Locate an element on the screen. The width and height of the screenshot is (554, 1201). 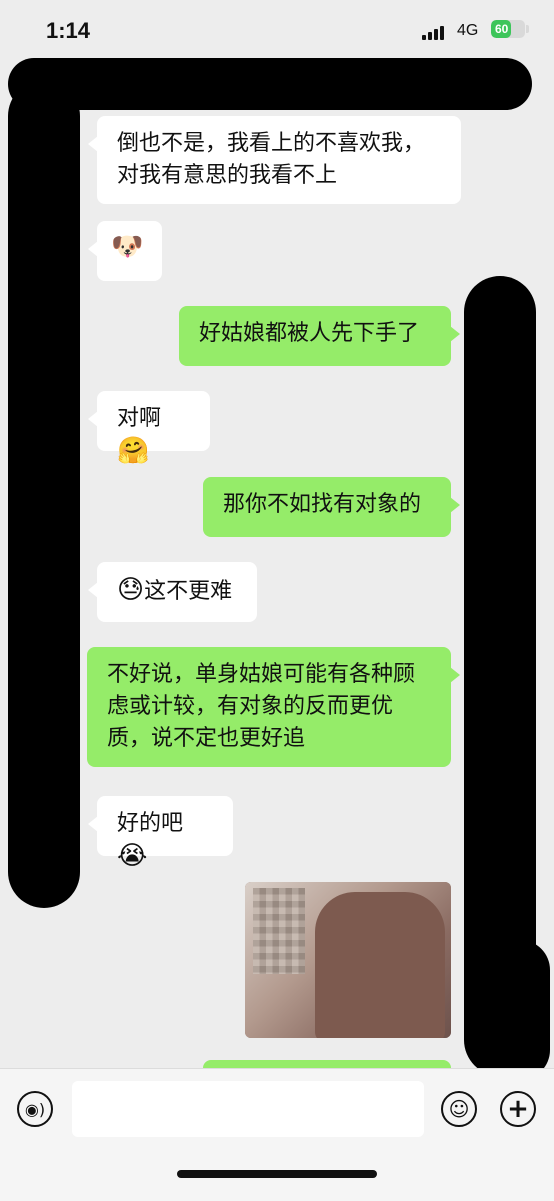
network-label: 4G is located at coordinates (468, 30).